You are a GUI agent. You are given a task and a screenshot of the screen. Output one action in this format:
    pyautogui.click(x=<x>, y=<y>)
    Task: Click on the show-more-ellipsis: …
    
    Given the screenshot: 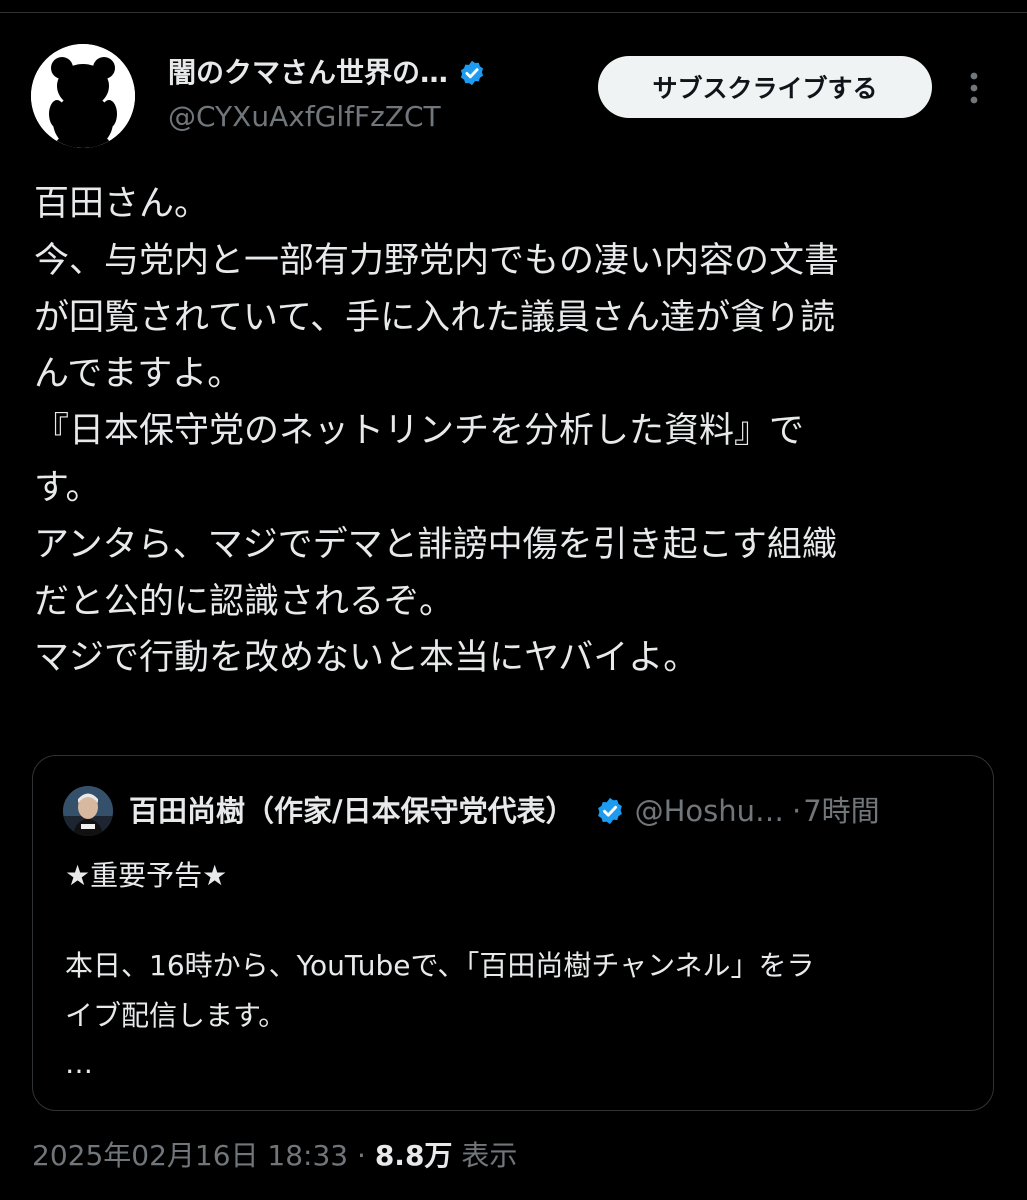 What is the action you would take?
    pyautogui.click(x=79, y=1063)
    